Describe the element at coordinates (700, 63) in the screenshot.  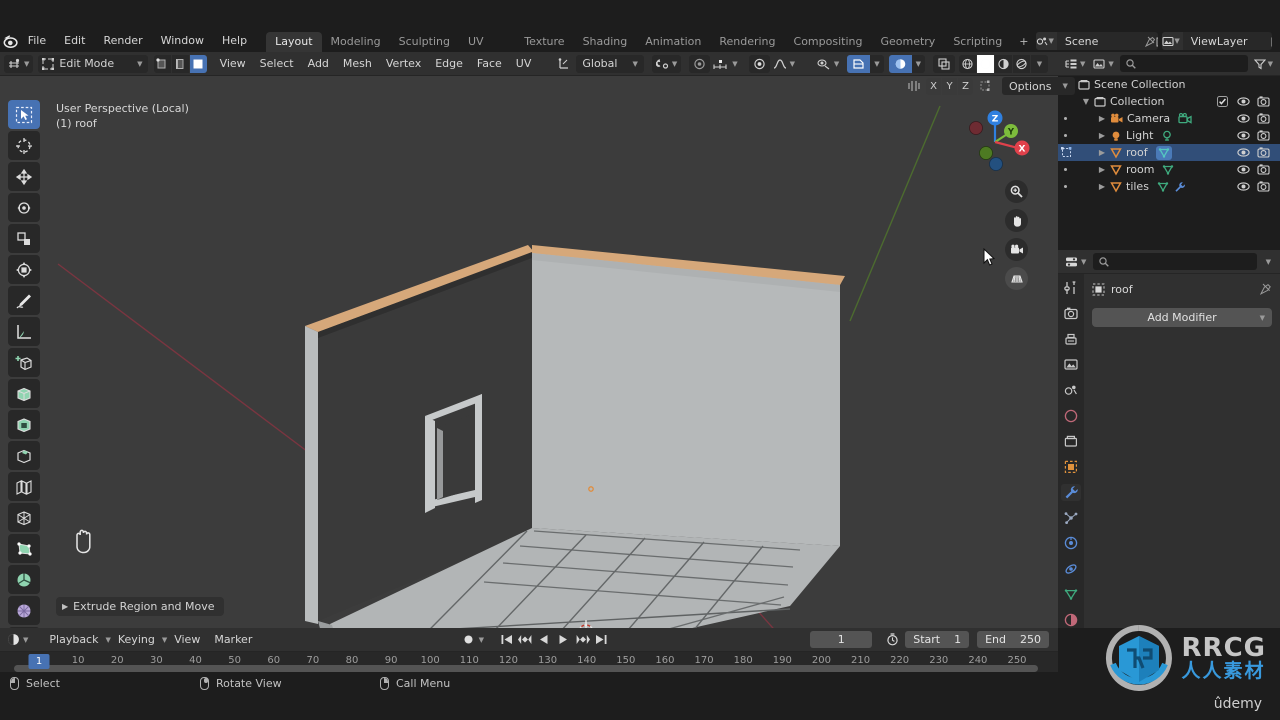
I see `proportional-editing-button` at that location.